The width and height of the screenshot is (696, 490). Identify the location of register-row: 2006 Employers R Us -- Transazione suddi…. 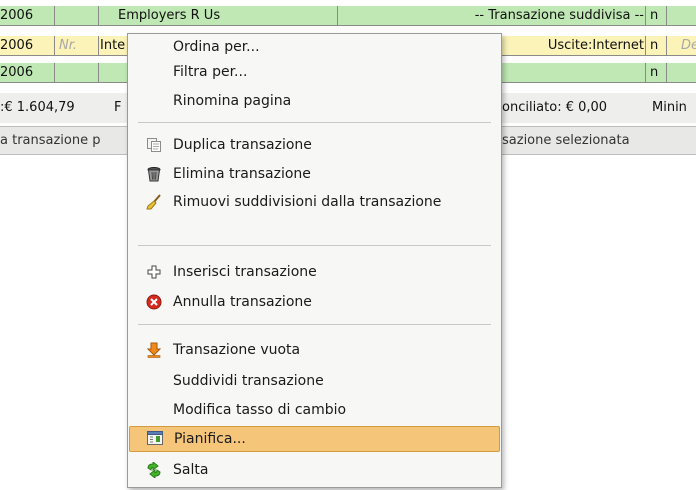
(348, 16).